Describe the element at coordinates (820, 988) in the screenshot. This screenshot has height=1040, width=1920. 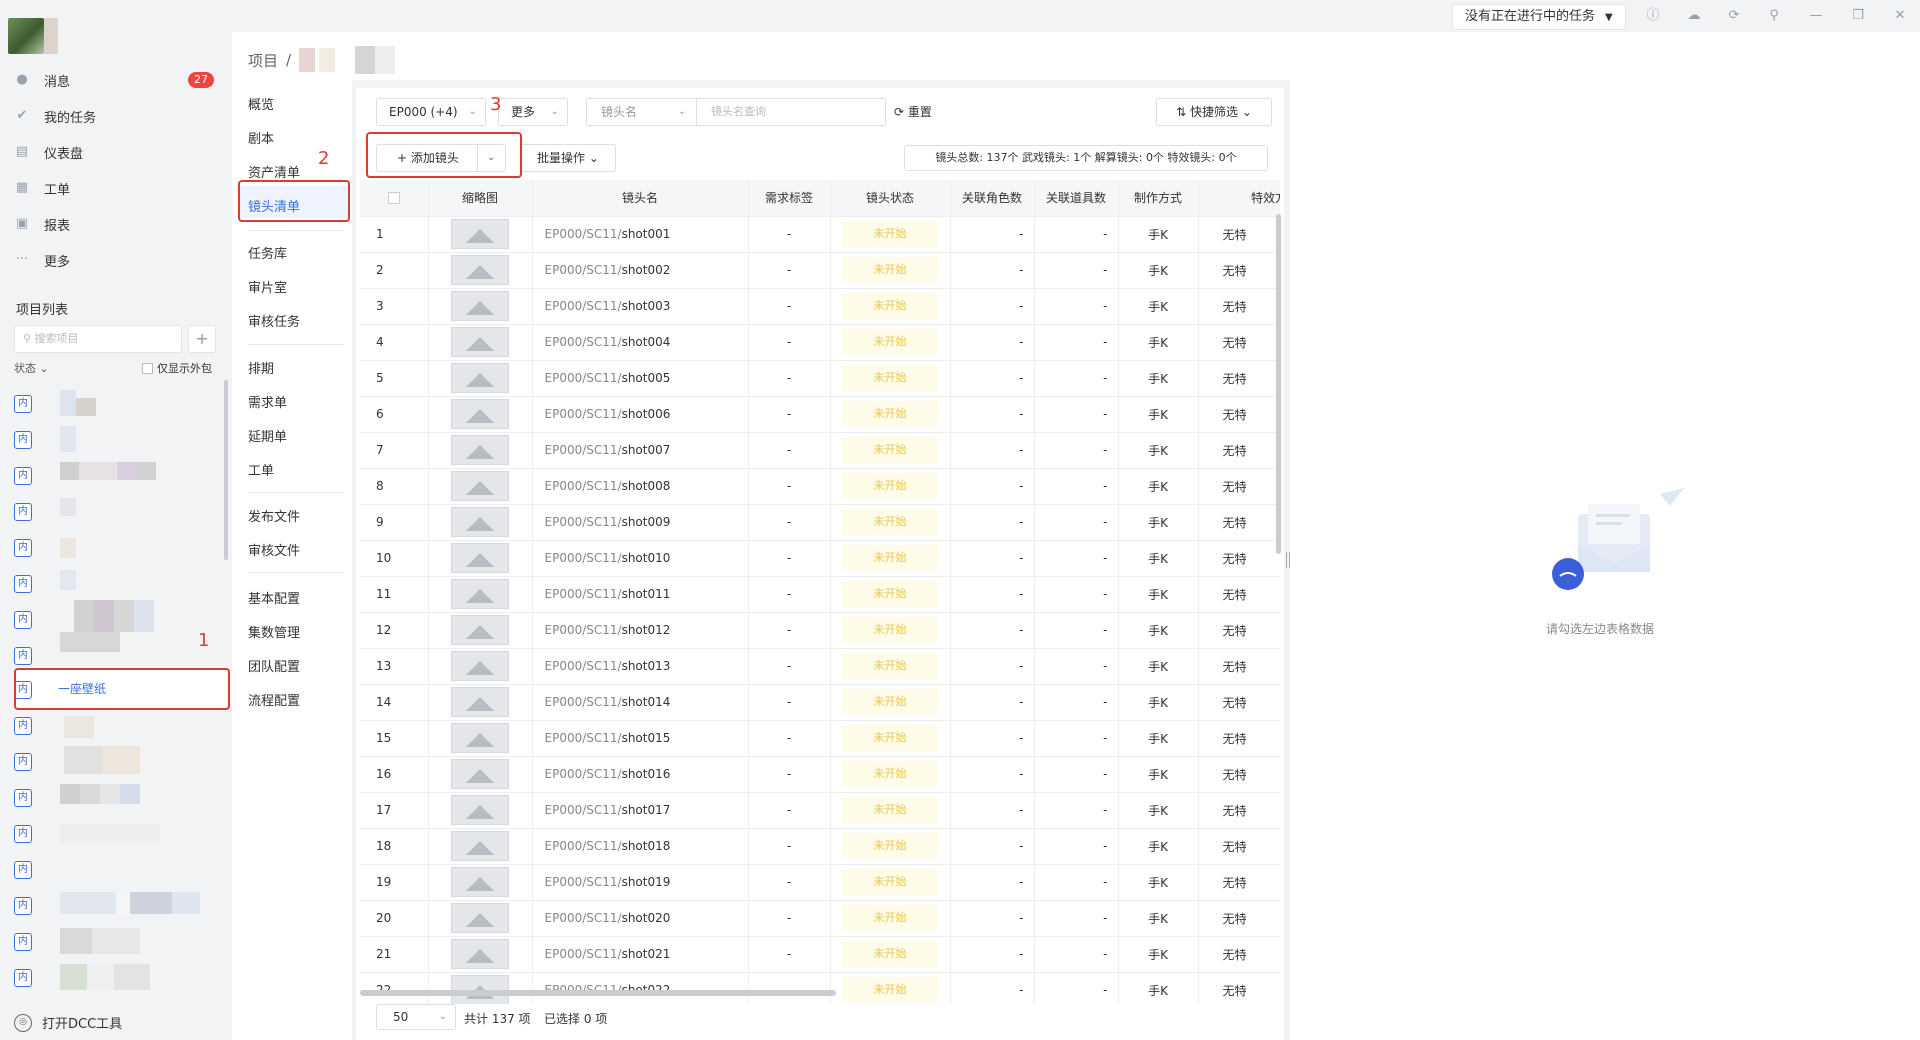
I see `table-row: 22EP000/SC11/shot022-未开始--手K无特` at that location.